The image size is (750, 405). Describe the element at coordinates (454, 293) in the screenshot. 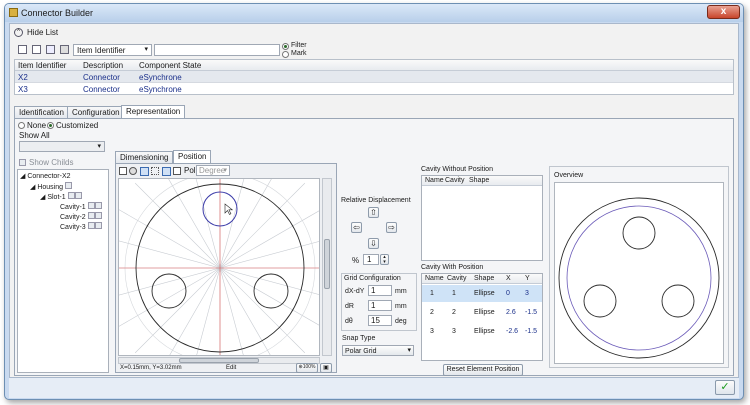

I see `cell-cavity: 1` at that location.